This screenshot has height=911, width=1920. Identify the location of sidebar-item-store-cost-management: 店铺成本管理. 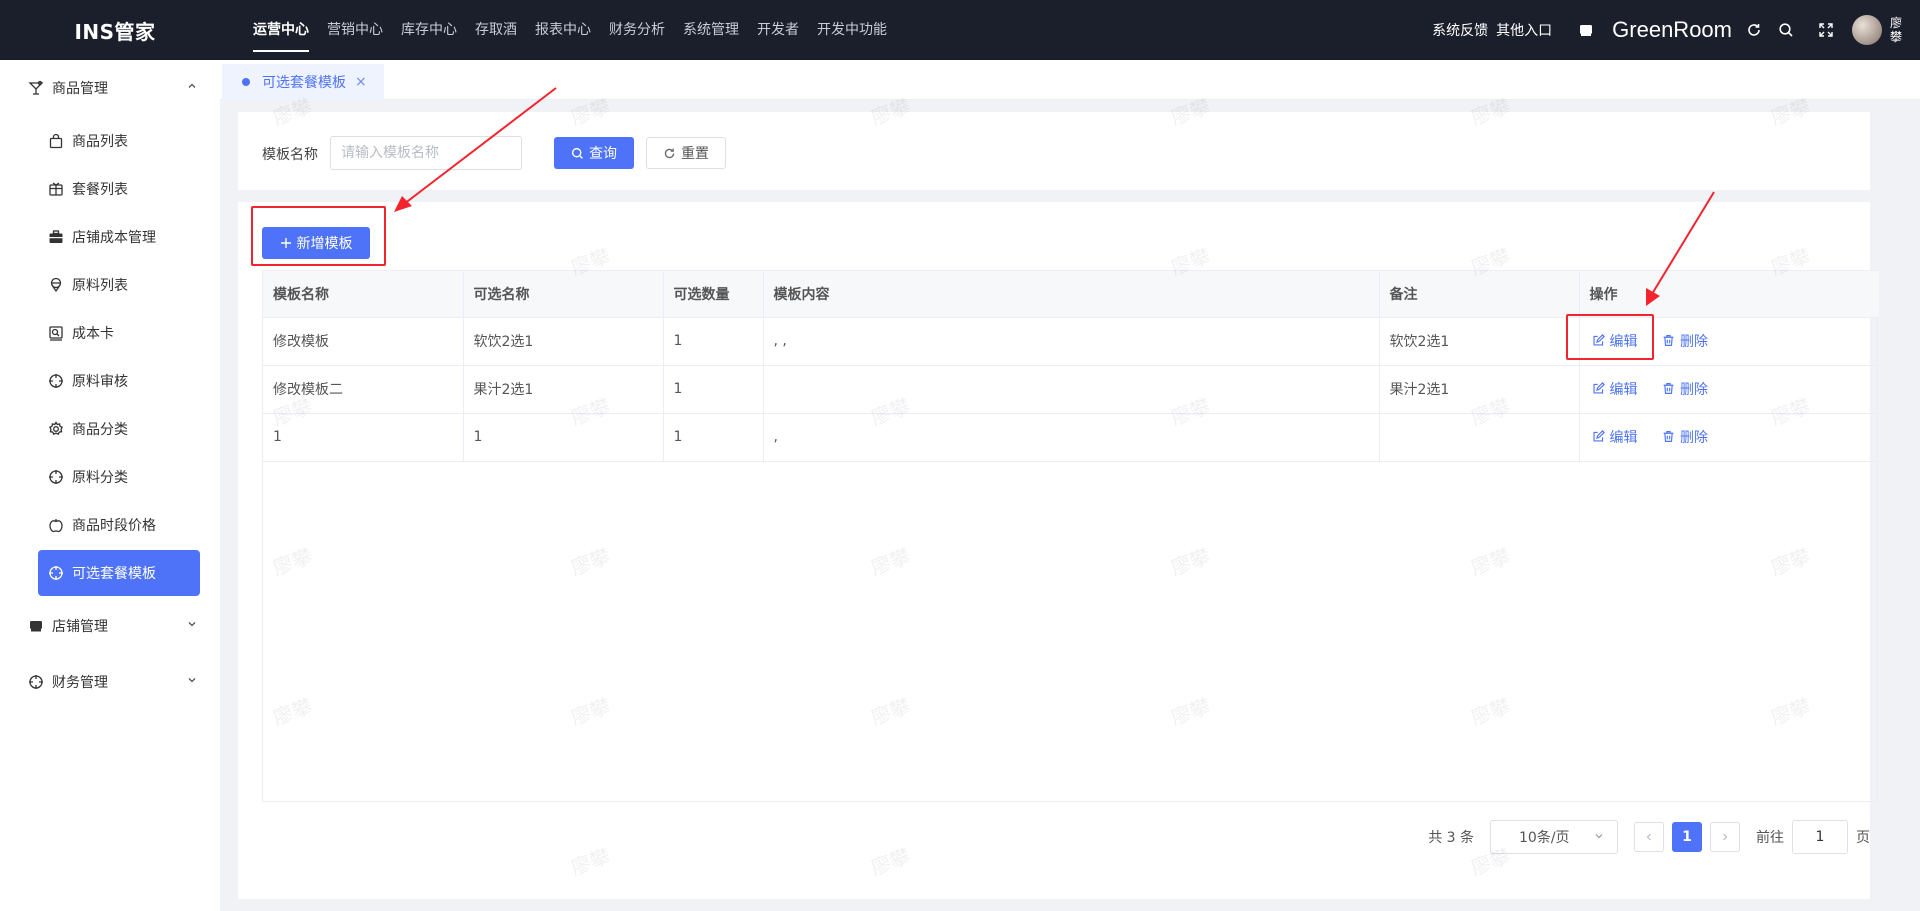
(119, 237).